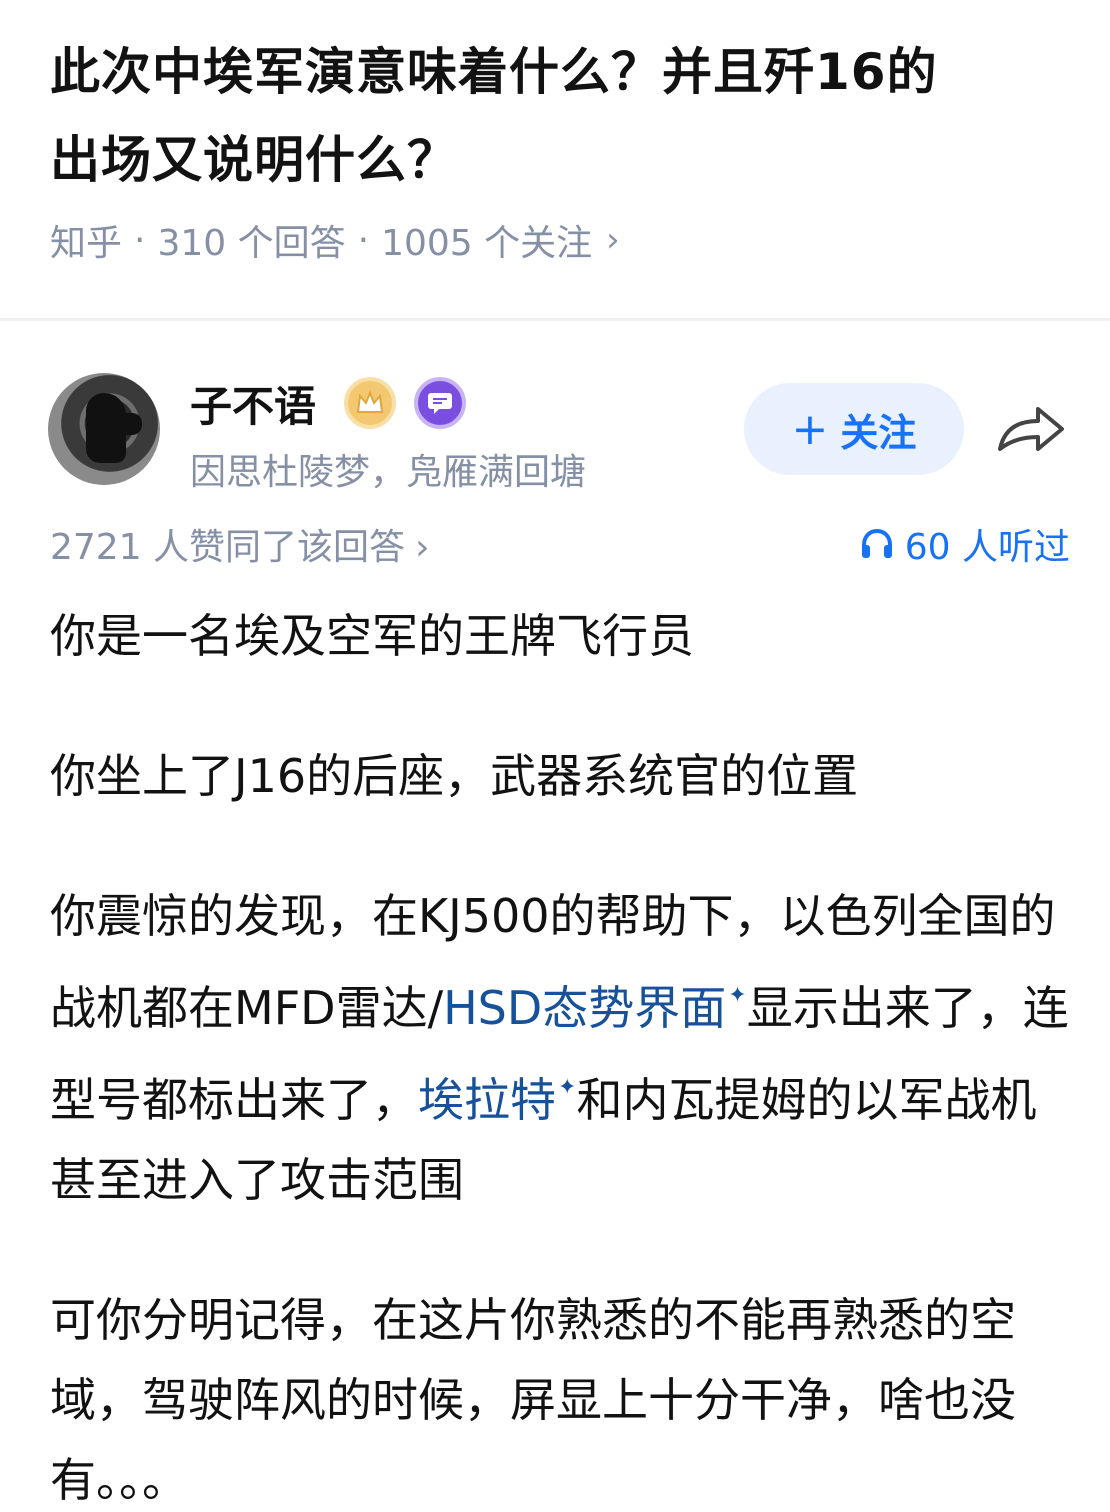 The height and width of the screenshot is (1512, 1110). I want to click on chat-badge-icon, so click(440, 403).